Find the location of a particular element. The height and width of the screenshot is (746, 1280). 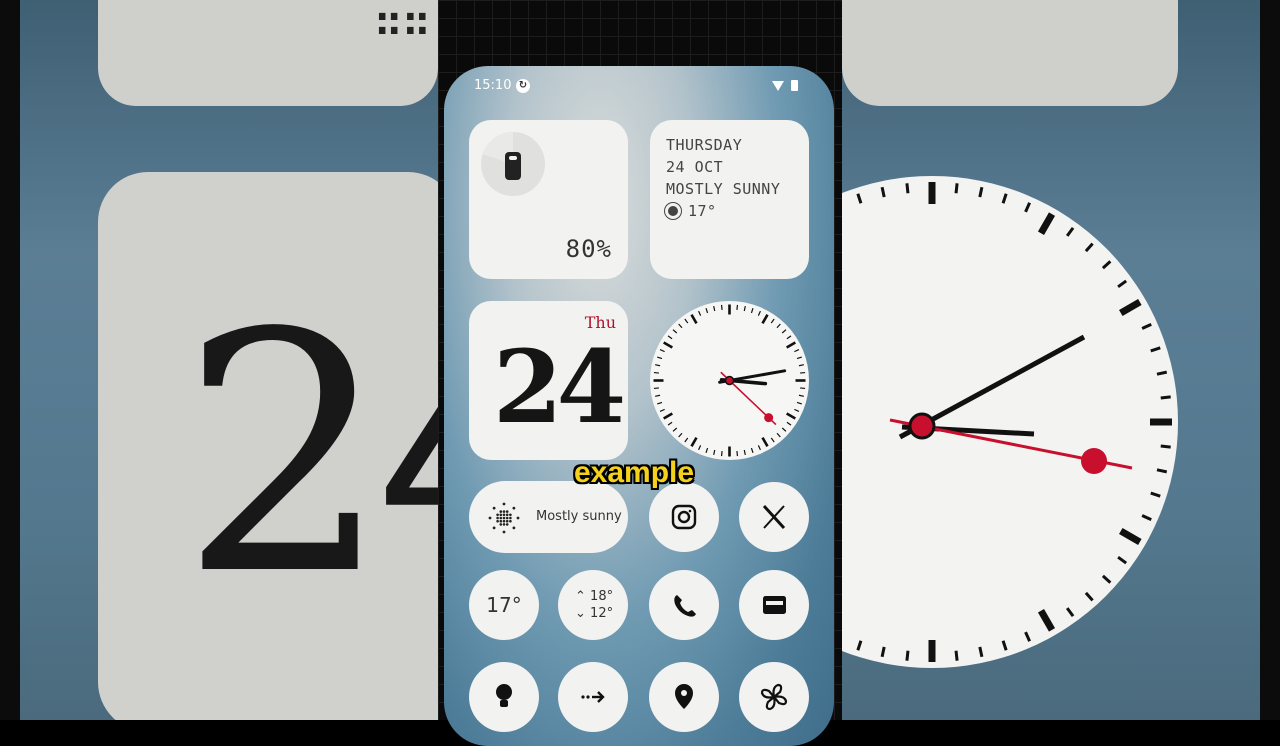

lightbulb-icon is located at coordinates (504, 695).